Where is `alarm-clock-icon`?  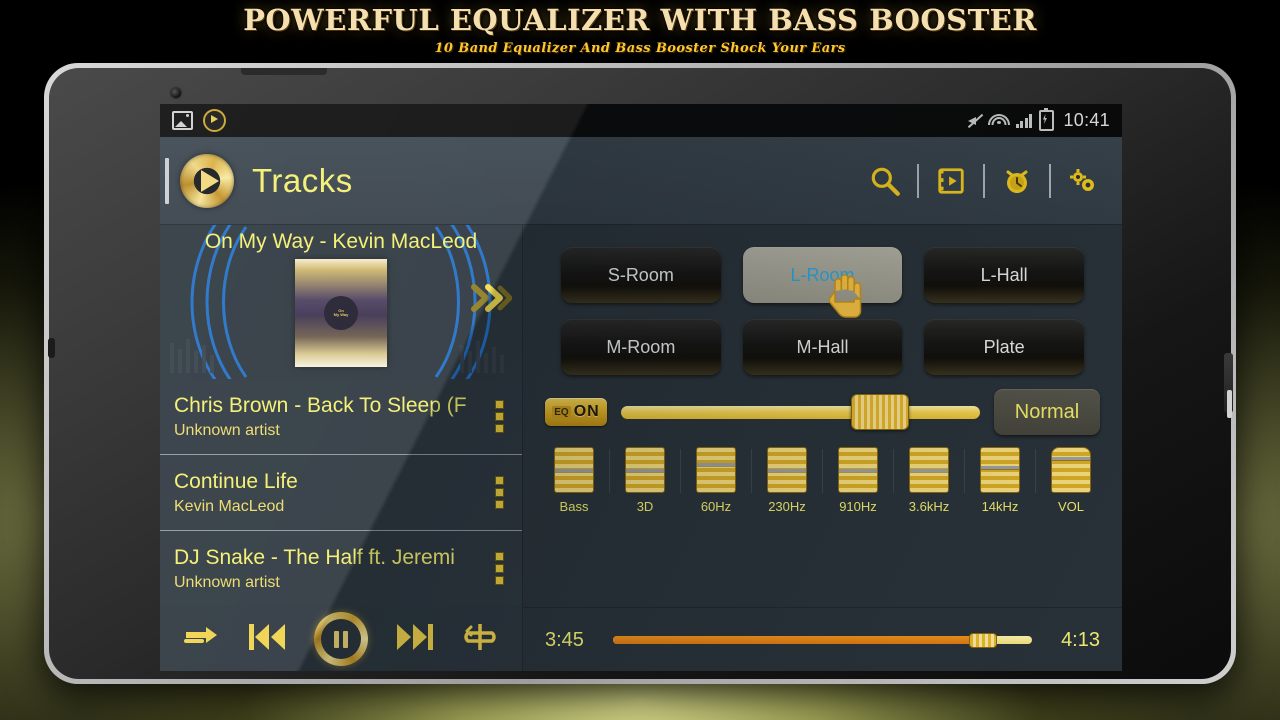
alarm-clock-icon is located at coordinates (1017, 181).